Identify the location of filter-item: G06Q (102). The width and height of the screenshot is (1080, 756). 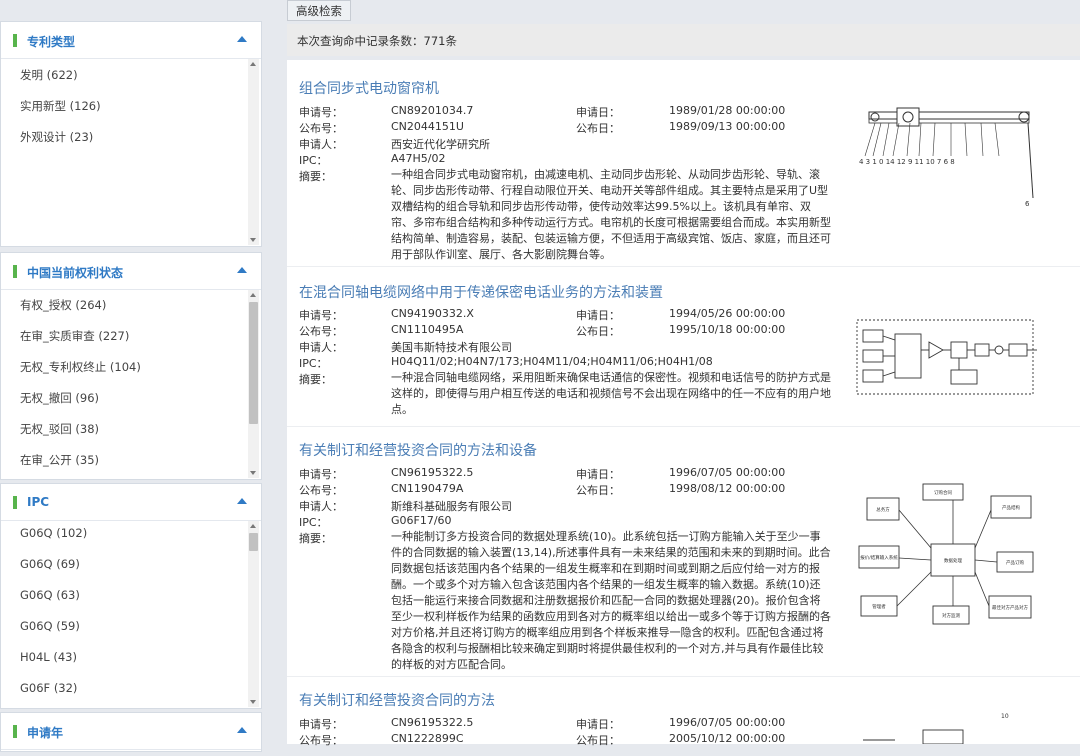
(53, 533).